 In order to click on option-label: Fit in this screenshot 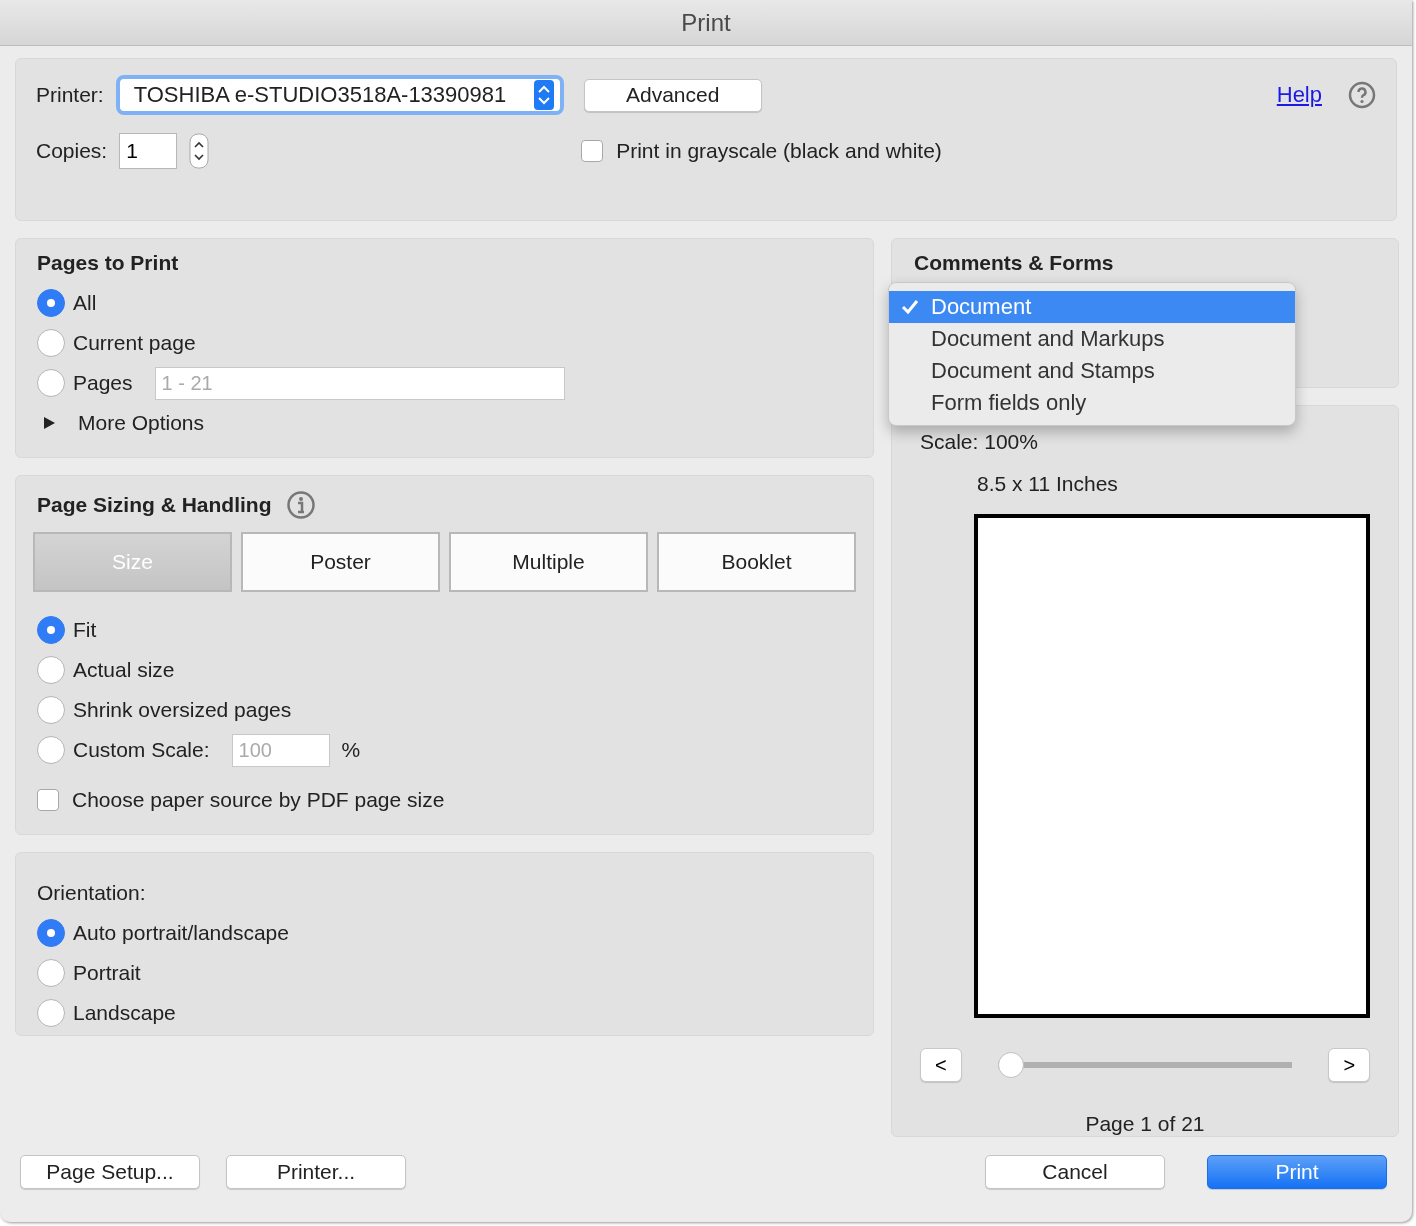, I will do `click(85, 630)`.